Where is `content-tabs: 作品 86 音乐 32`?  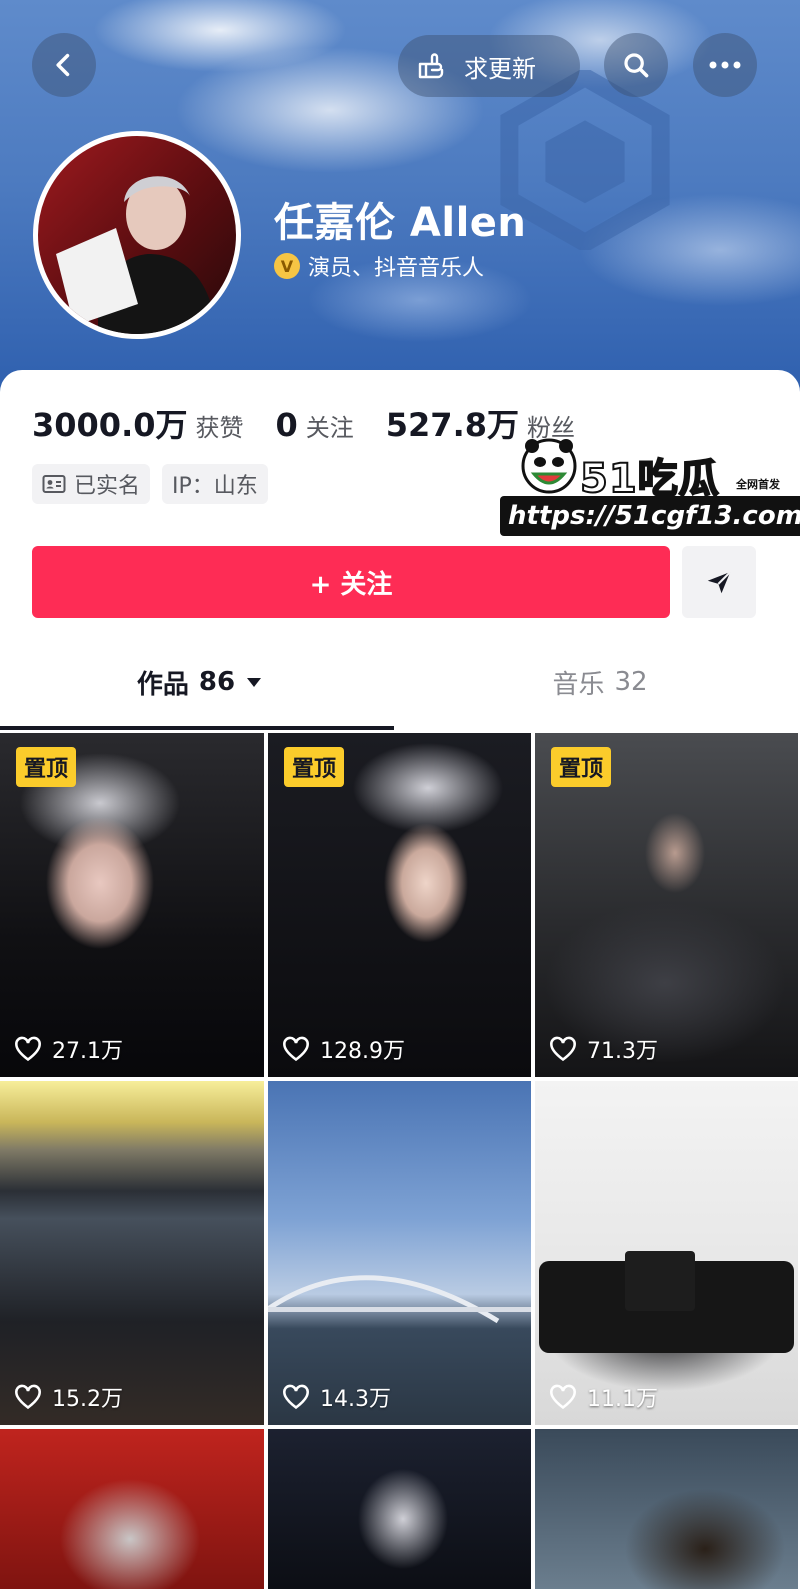
content-tabs: 作品 86 音乐 32 is located at coordinates (400, 684).